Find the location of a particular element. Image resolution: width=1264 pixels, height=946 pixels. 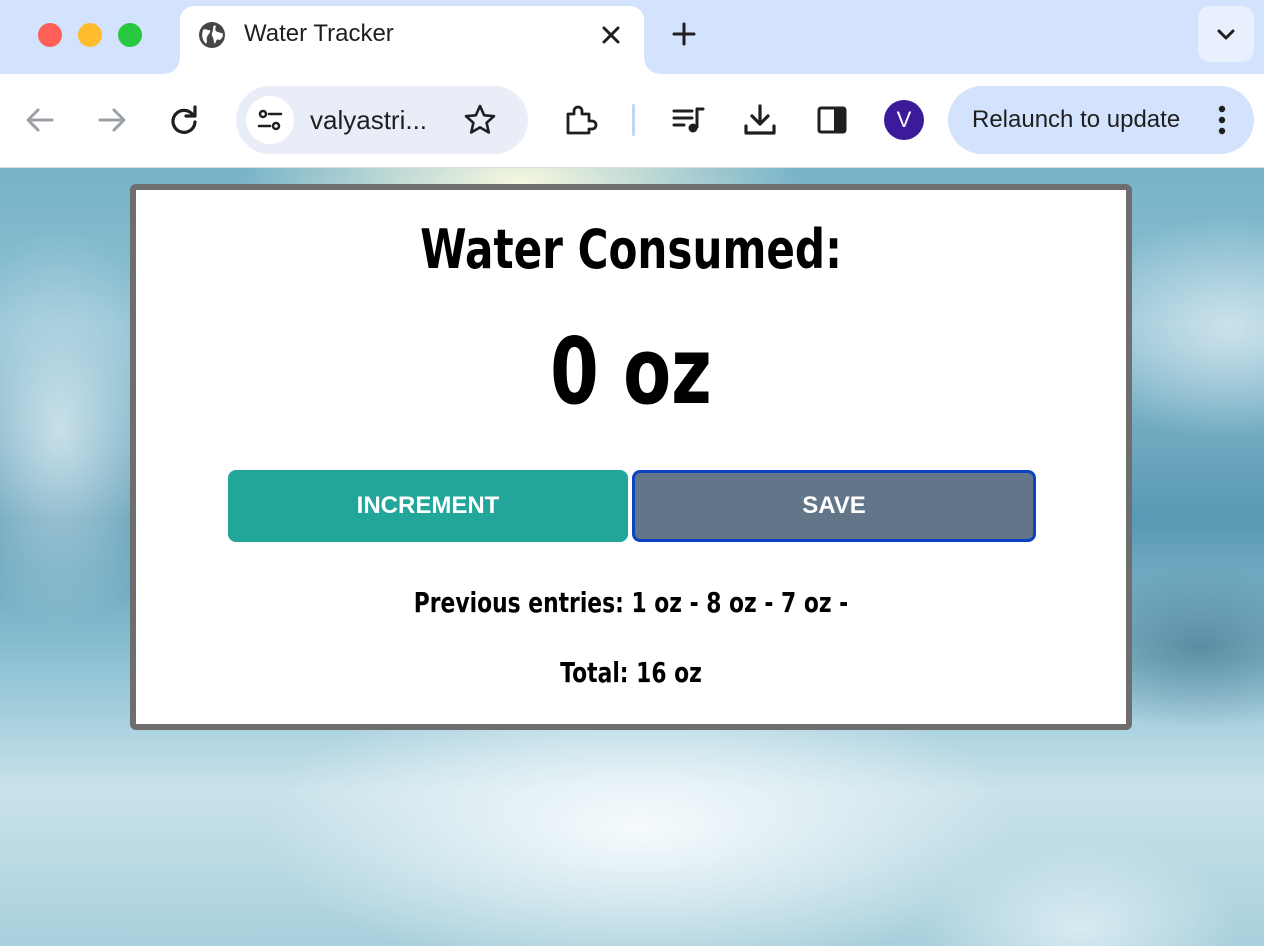

relaunch-to-update-button: Relaunch to update is located at coordinates (1101, 120).